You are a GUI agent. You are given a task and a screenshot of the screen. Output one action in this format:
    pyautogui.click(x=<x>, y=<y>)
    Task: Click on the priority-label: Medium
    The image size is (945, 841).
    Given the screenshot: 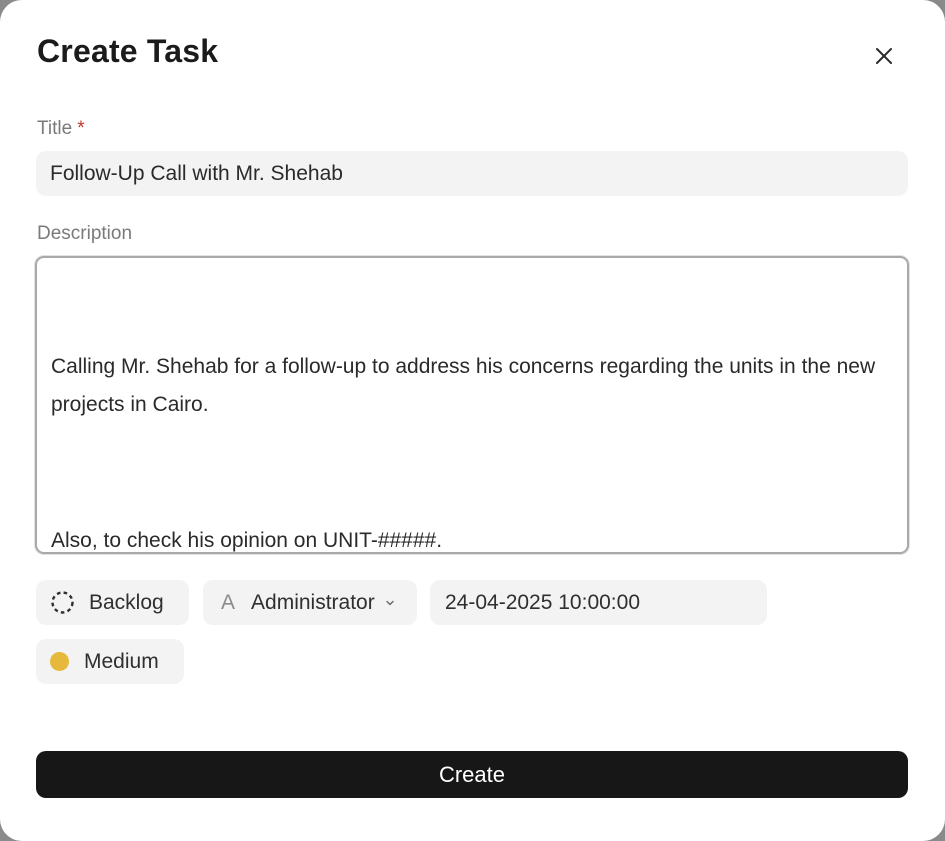 What is the action you would take?
    pyautogui.click(x=121, y=661)
    